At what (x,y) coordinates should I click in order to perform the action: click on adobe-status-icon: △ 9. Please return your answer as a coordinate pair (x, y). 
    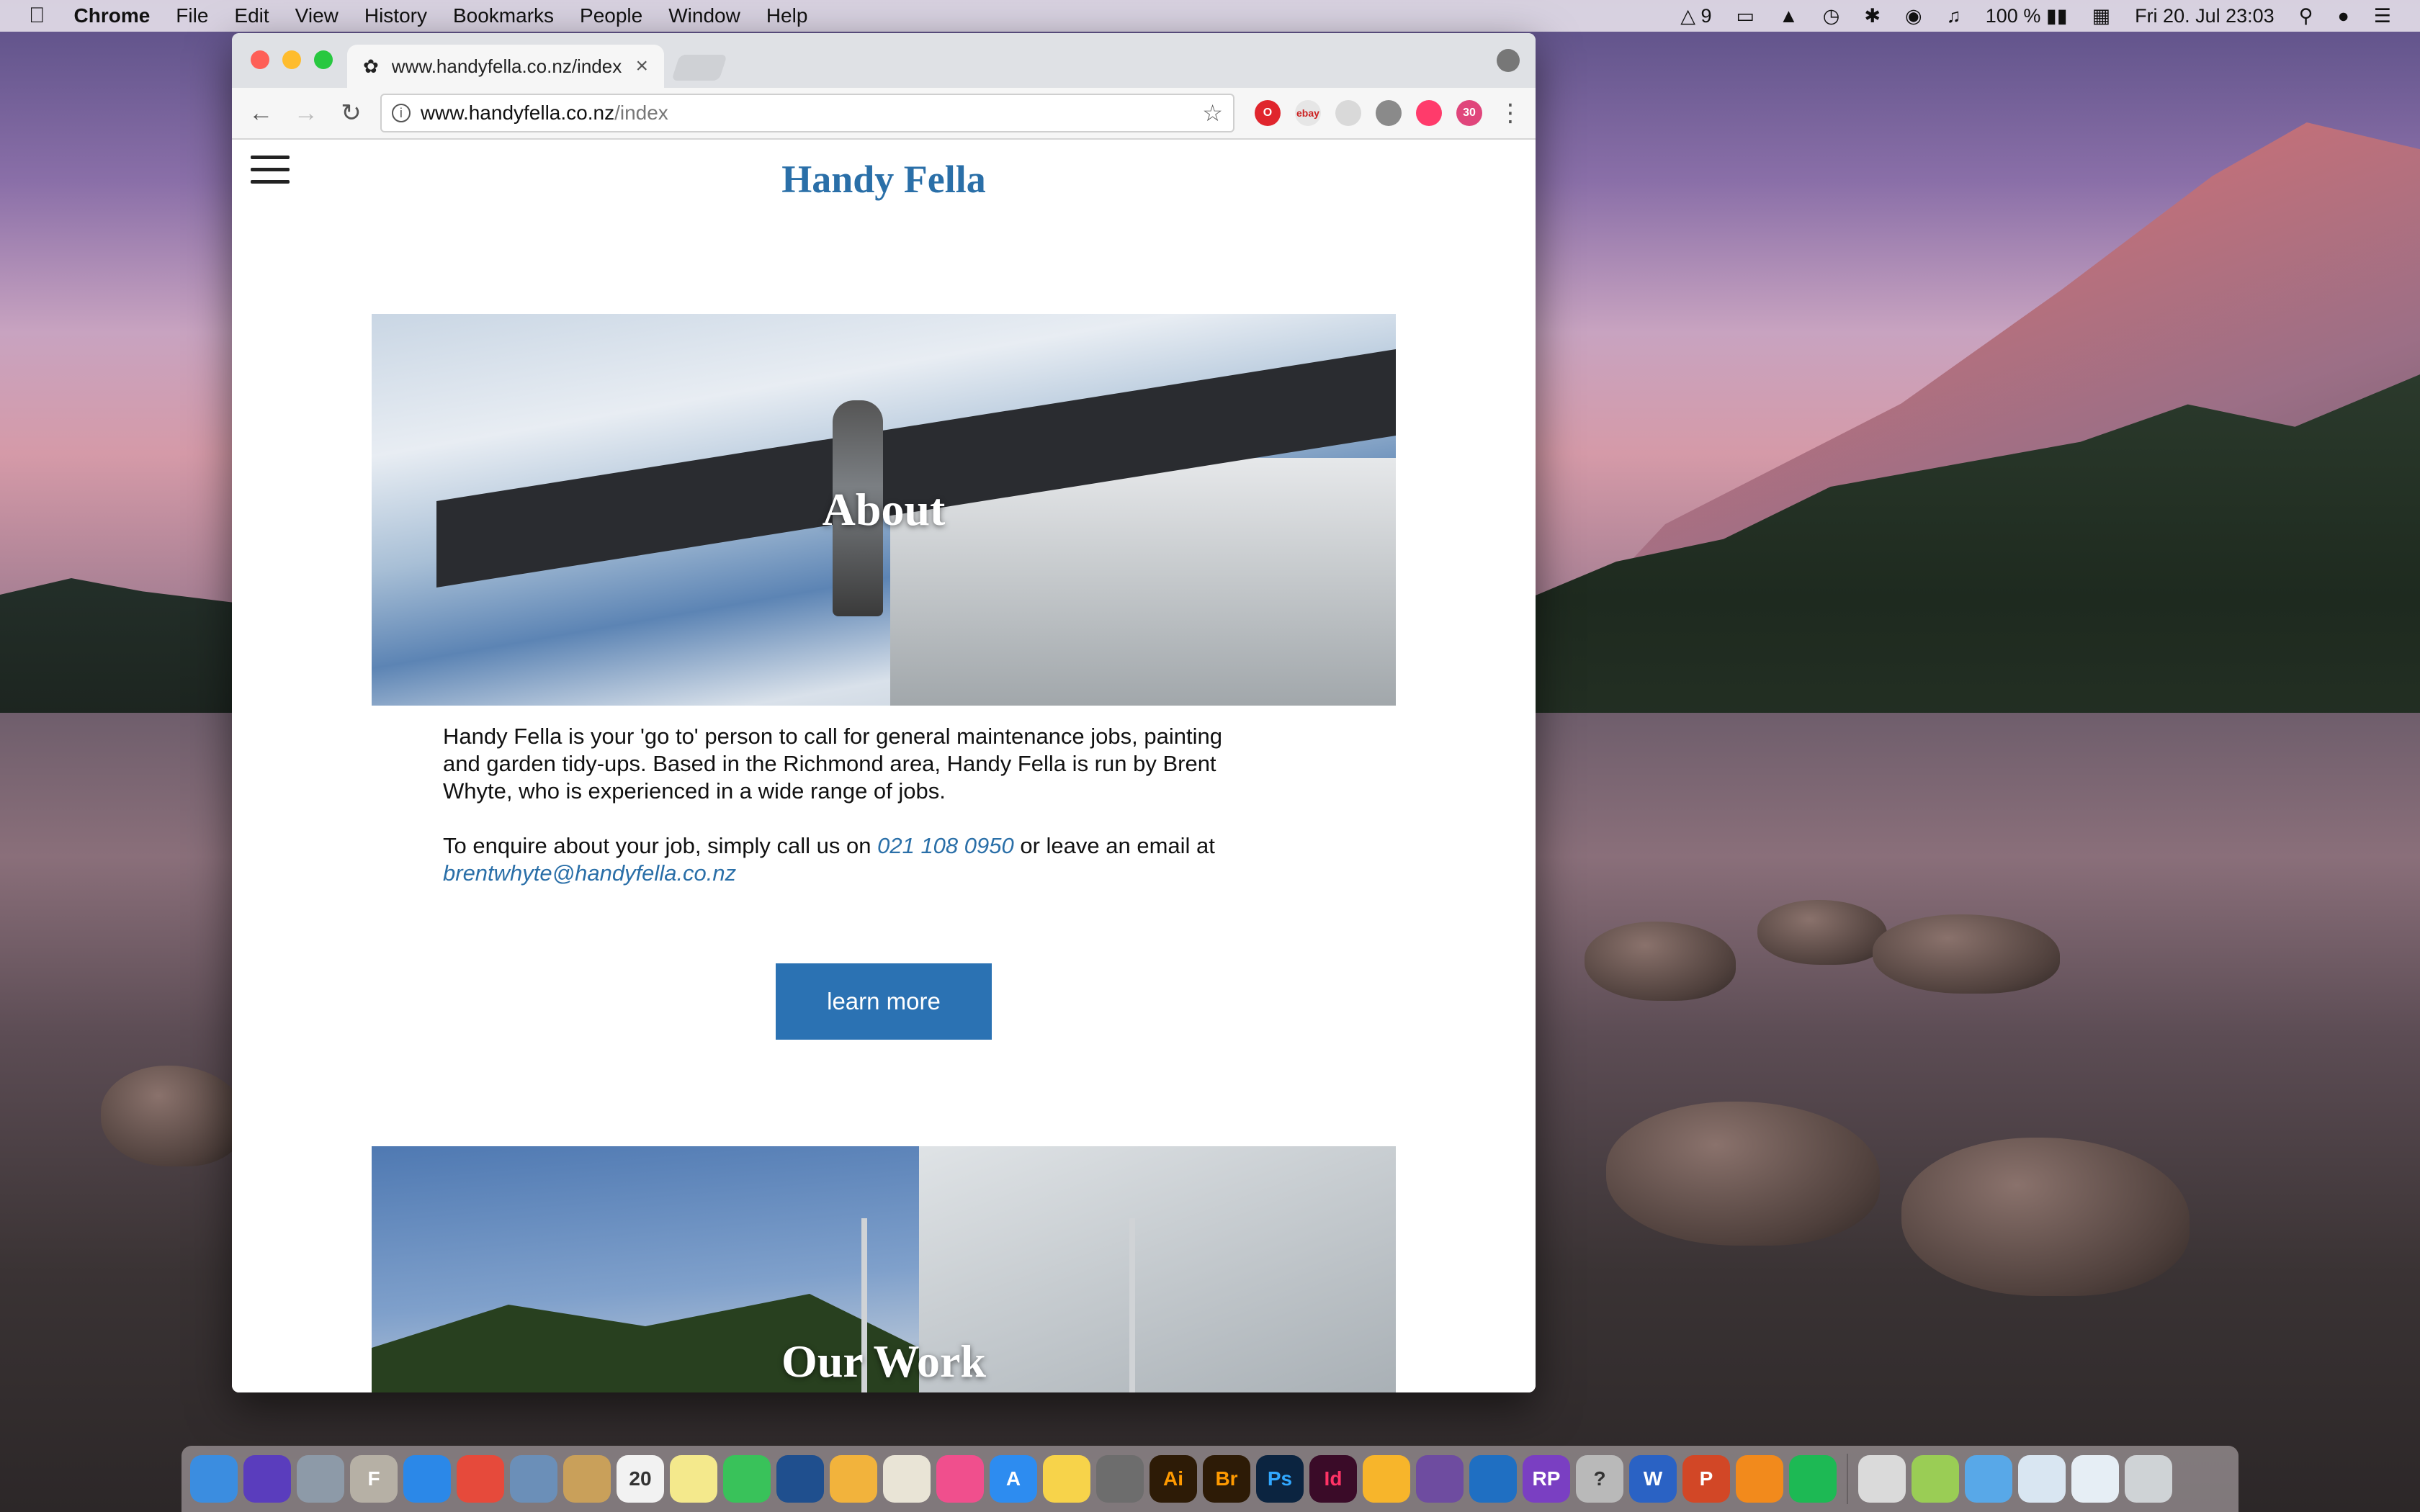
    Looking at the image, I should click on (1696, 16).